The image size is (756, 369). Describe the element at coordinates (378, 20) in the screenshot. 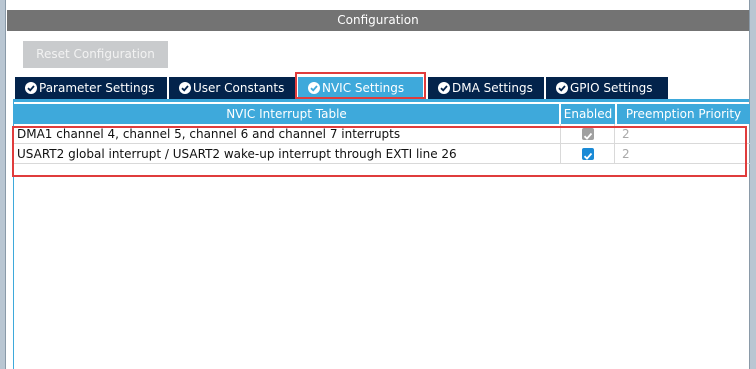

I see `panel-title: Configuration` at that location.